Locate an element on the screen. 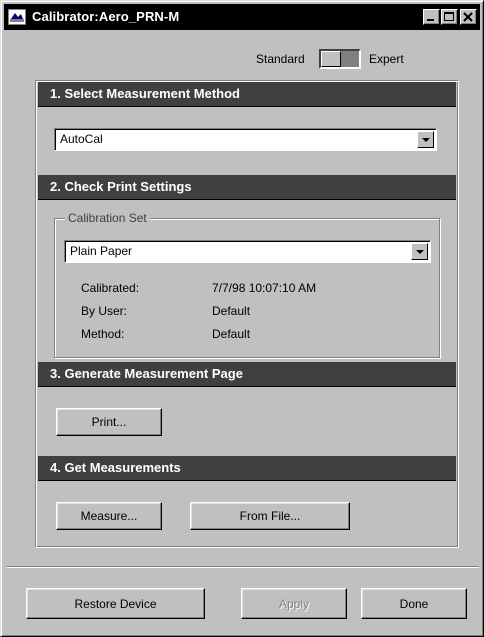 The width and height of the screenshot is (484, 637). measurement-method-dropdown-button is located at coordinates (425, 139).